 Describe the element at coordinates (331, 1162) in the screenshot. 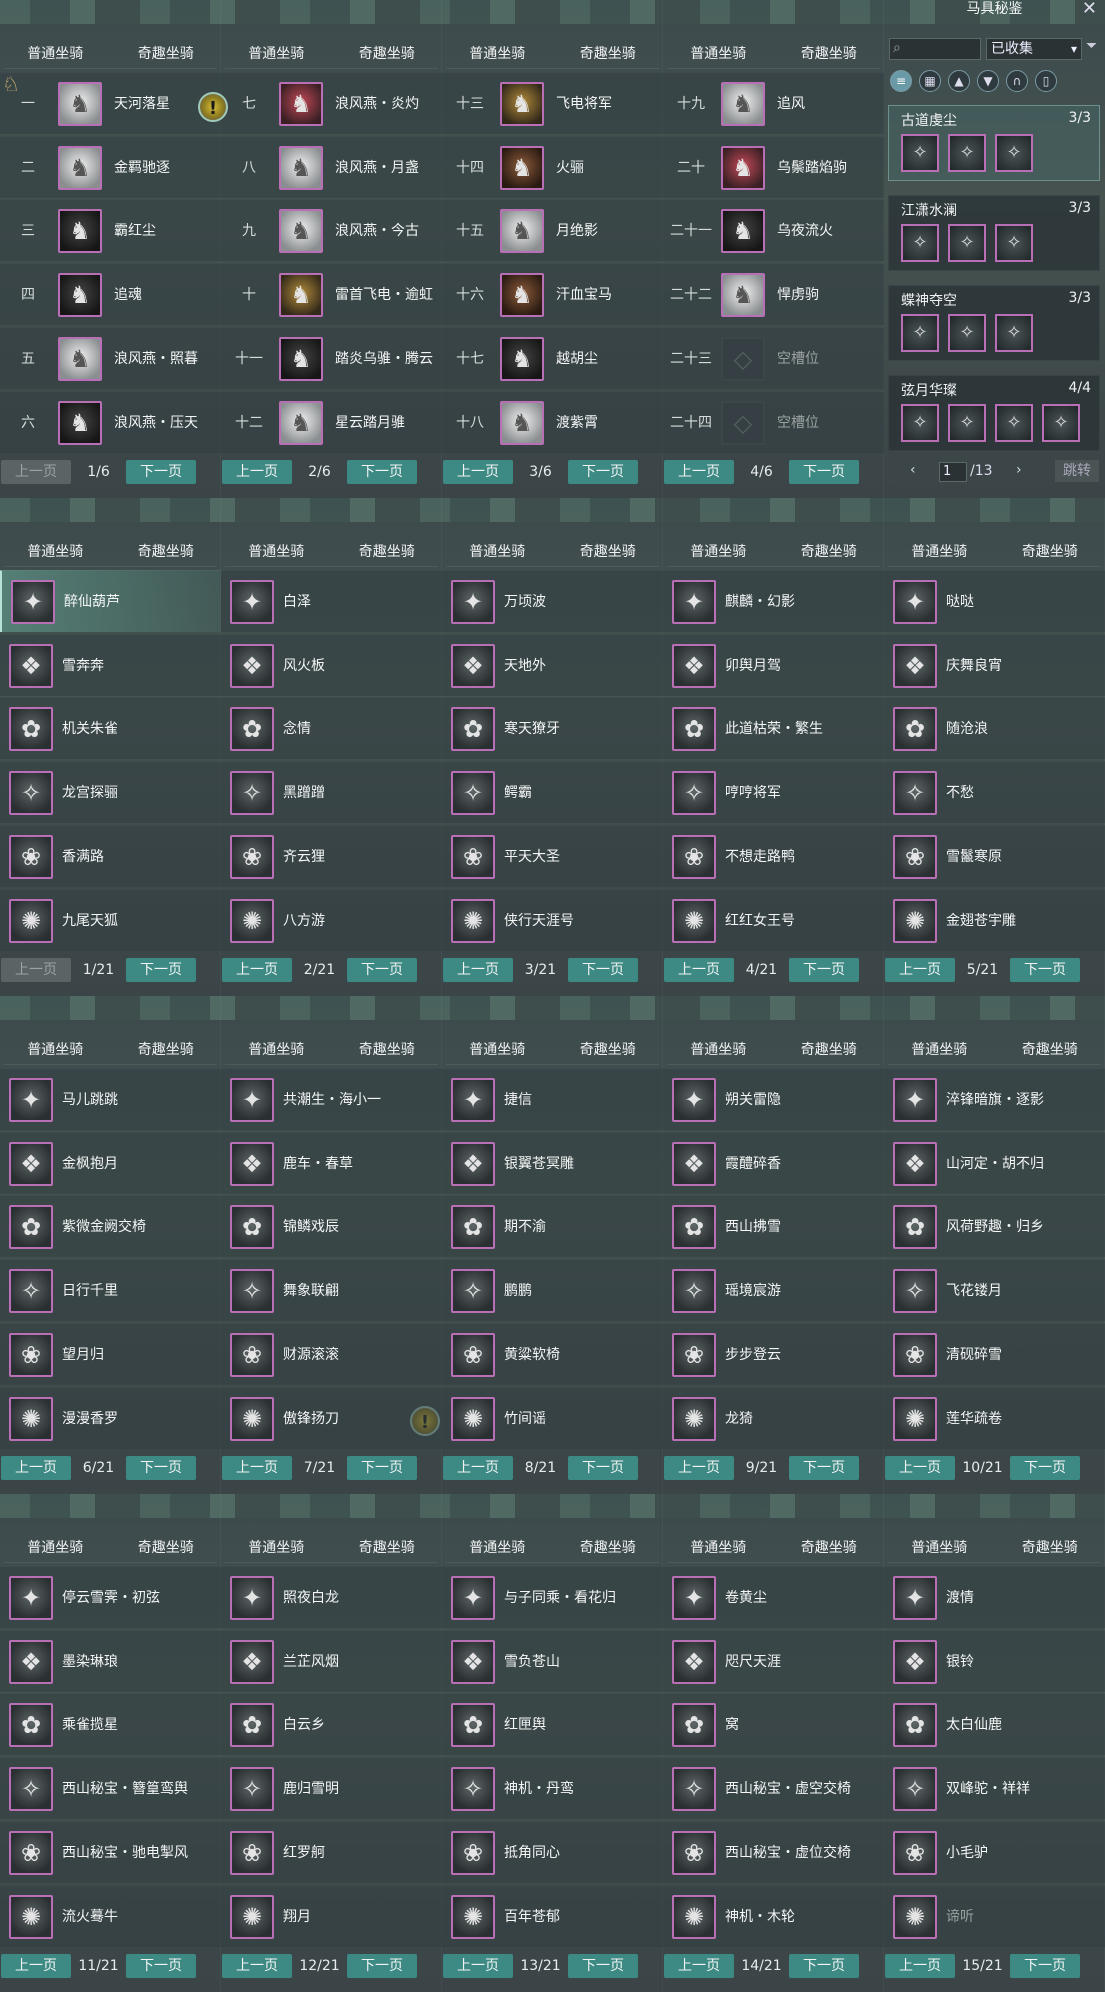

I see `mount-row: ❖ 鹿车・春草` at that location.